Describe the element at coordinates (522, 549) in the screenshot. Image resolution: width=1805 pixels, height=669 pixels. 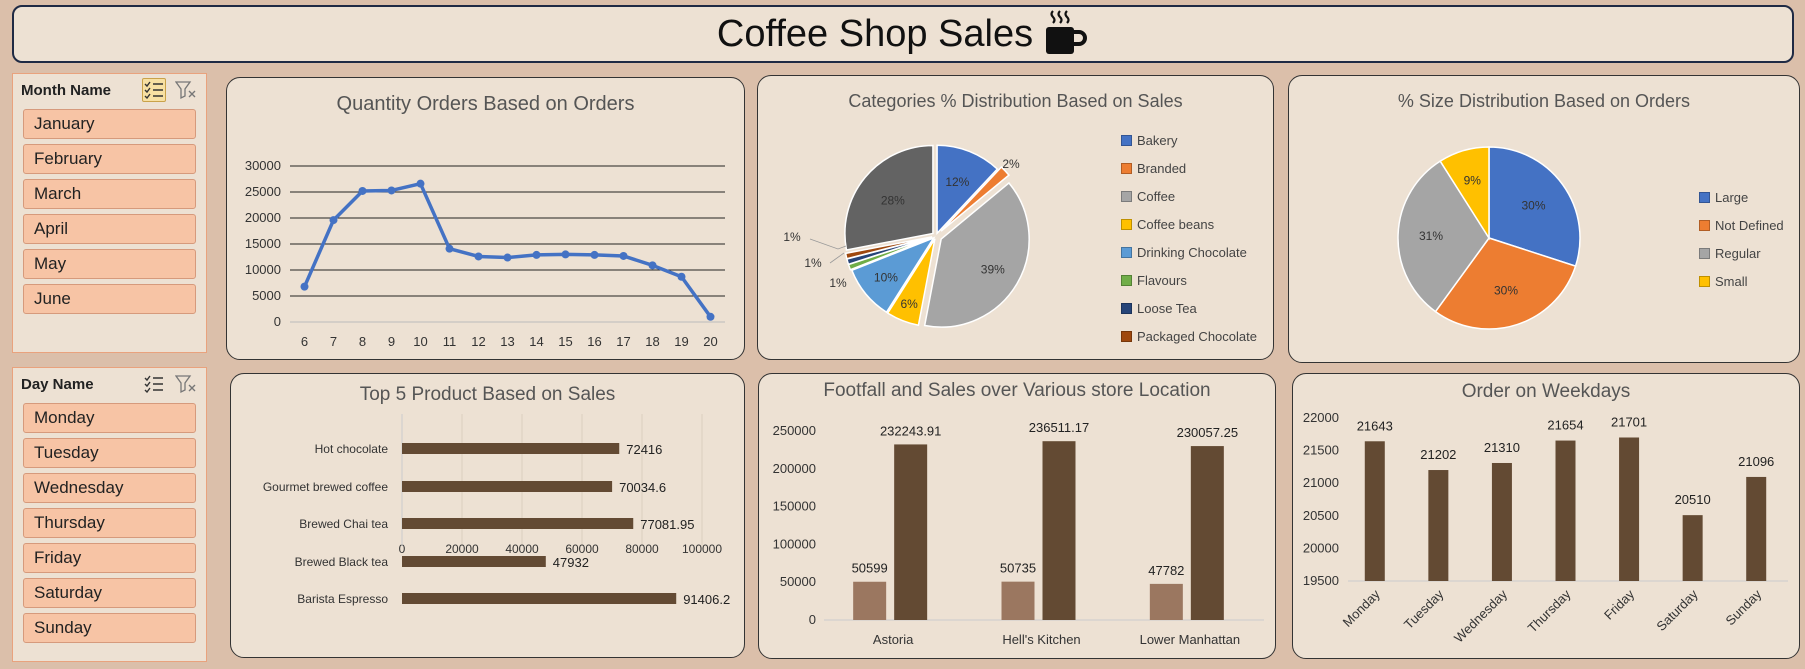
I see `x-tick-label: 40000` at that location.